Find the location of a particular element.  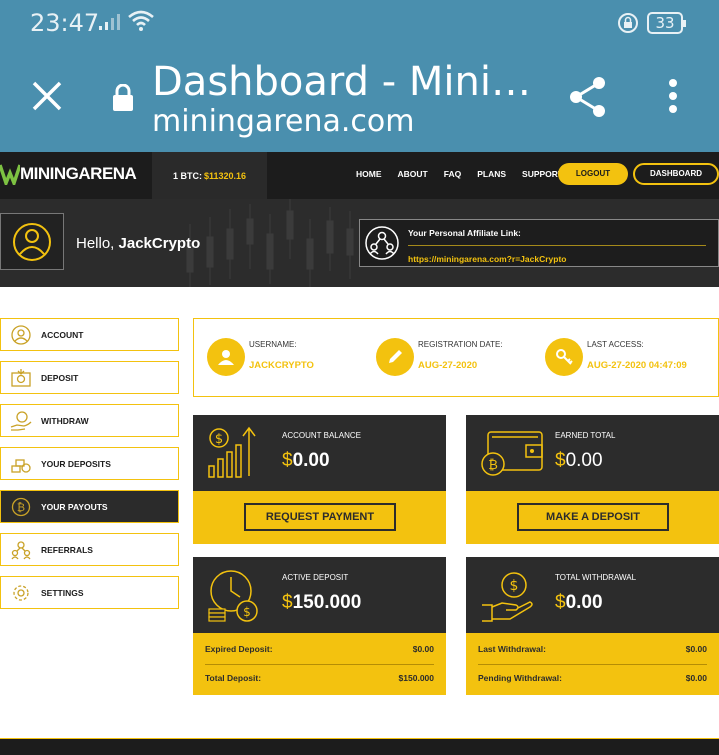

deposit-icon is located at coordinates (21, 377).